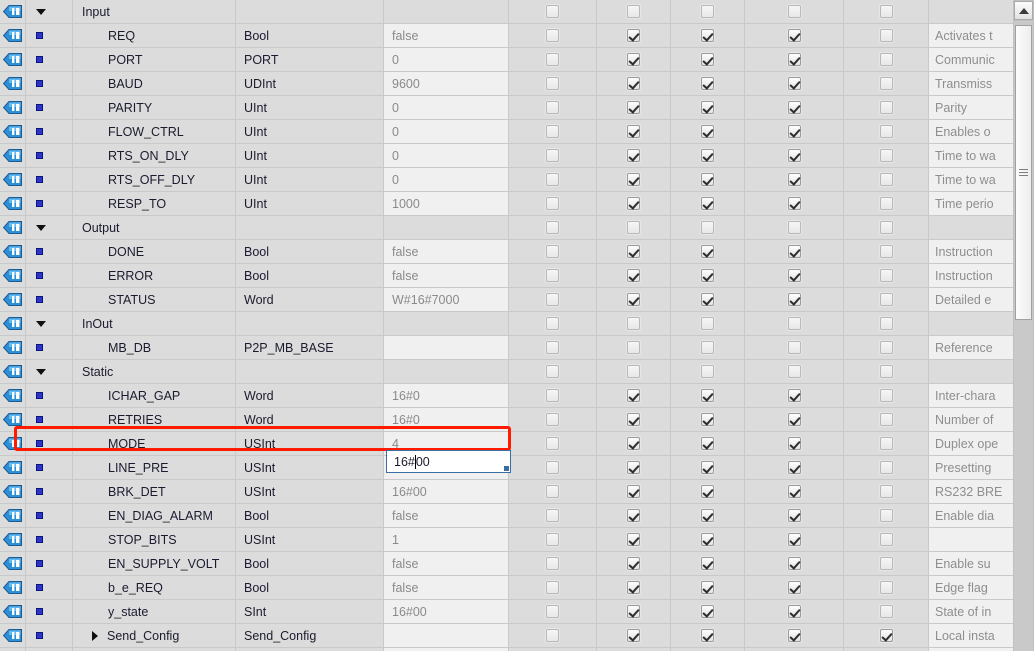 This screenshot has height=651, width=1034. I want to click on row-comment, so click(971, 227).